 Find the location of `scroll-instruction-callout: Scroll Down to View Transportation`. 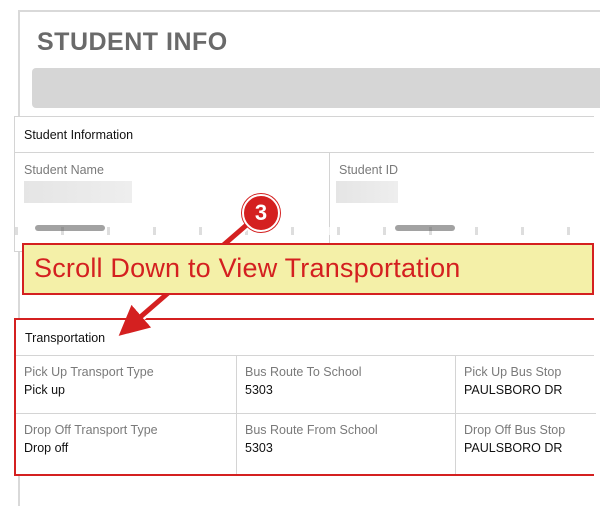

scroll-instruction-callout: Scroll Down to View Transportation is located at coordinates (308, 269).